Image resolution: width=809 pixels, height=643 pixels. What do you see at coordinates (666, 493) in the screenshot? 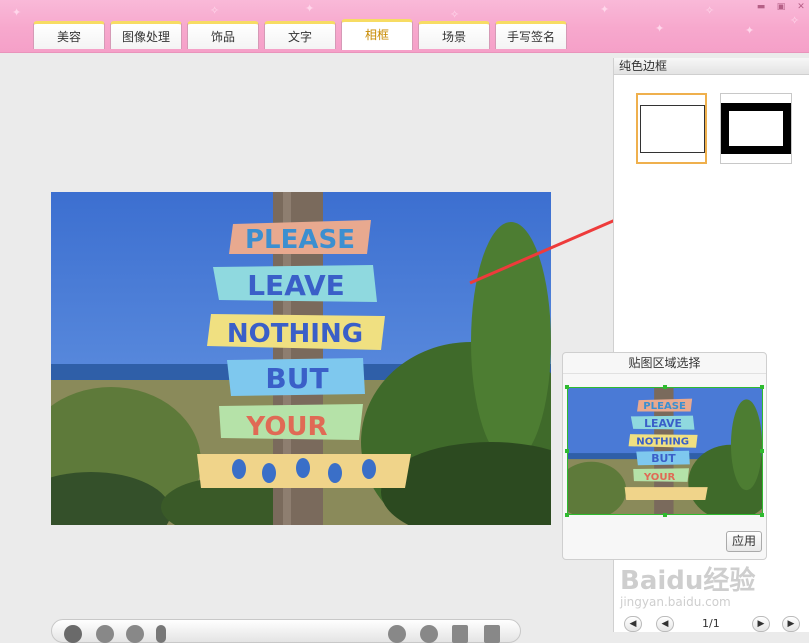
I see `sign-board` at bounding box center [666, 493].